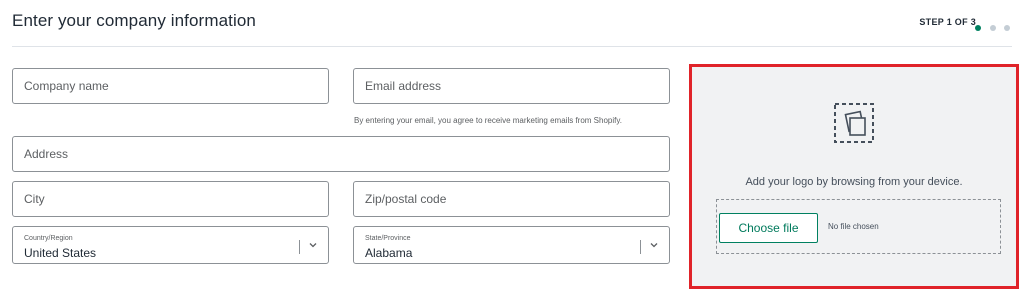  What do you see at coordinates (170, 245) in the screenshot?
I see `country-select: Country/Region United States` at bounding box center [170, 245].